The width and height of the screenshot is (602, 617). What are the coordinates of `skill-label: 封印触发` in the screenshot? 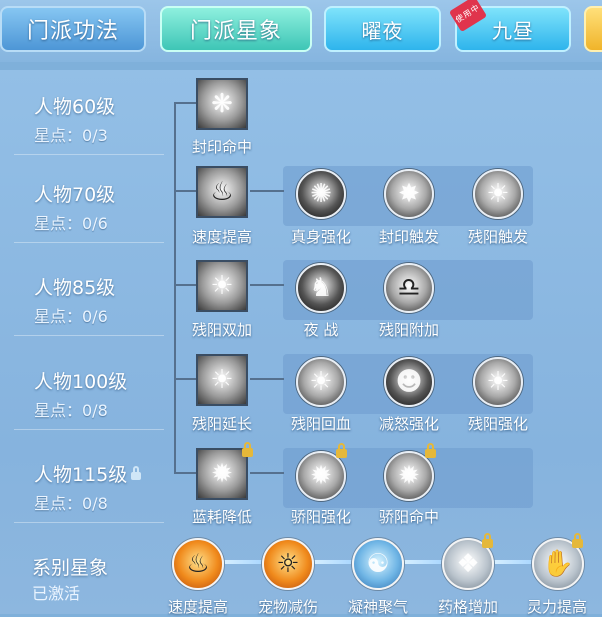 It's located at (408, 237).